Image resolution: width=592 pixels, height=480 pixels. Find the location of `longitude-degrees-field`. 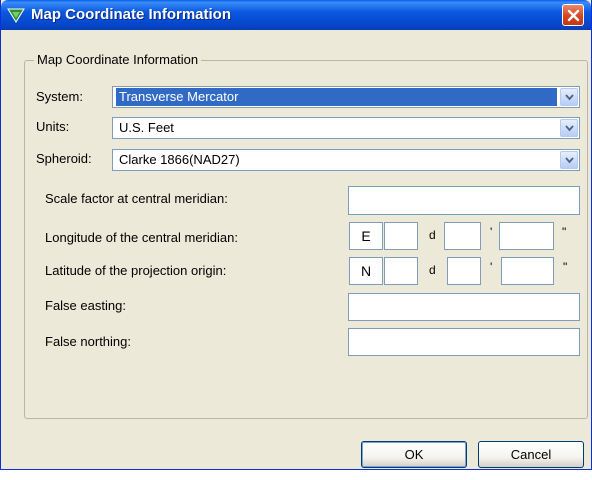

longitude-degrees-field is located at coordinates (401, 236).